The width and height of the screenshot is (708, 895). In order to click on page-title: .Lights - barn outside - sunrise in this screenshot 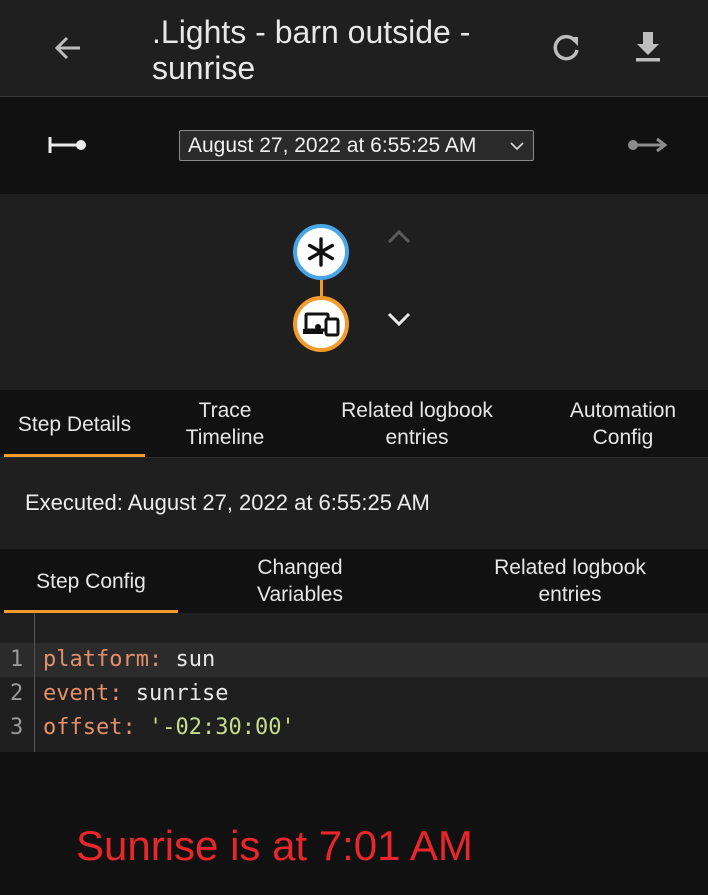, I will do `click(311, 50)`.